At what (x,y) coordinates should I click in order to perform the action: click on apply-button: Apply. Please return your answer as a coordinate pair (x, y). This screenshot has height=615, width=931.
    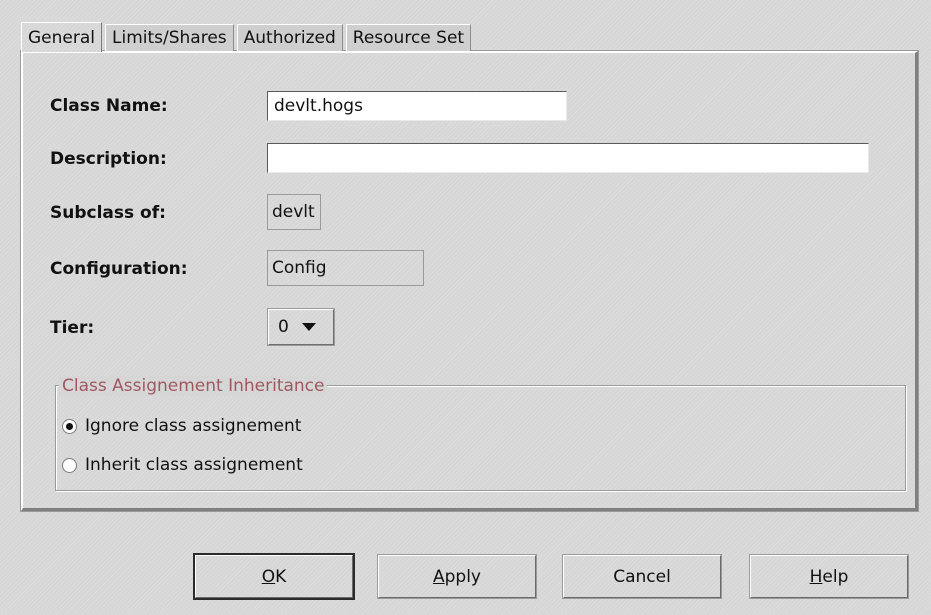
    Looking at the image, I should click on (457, 576).